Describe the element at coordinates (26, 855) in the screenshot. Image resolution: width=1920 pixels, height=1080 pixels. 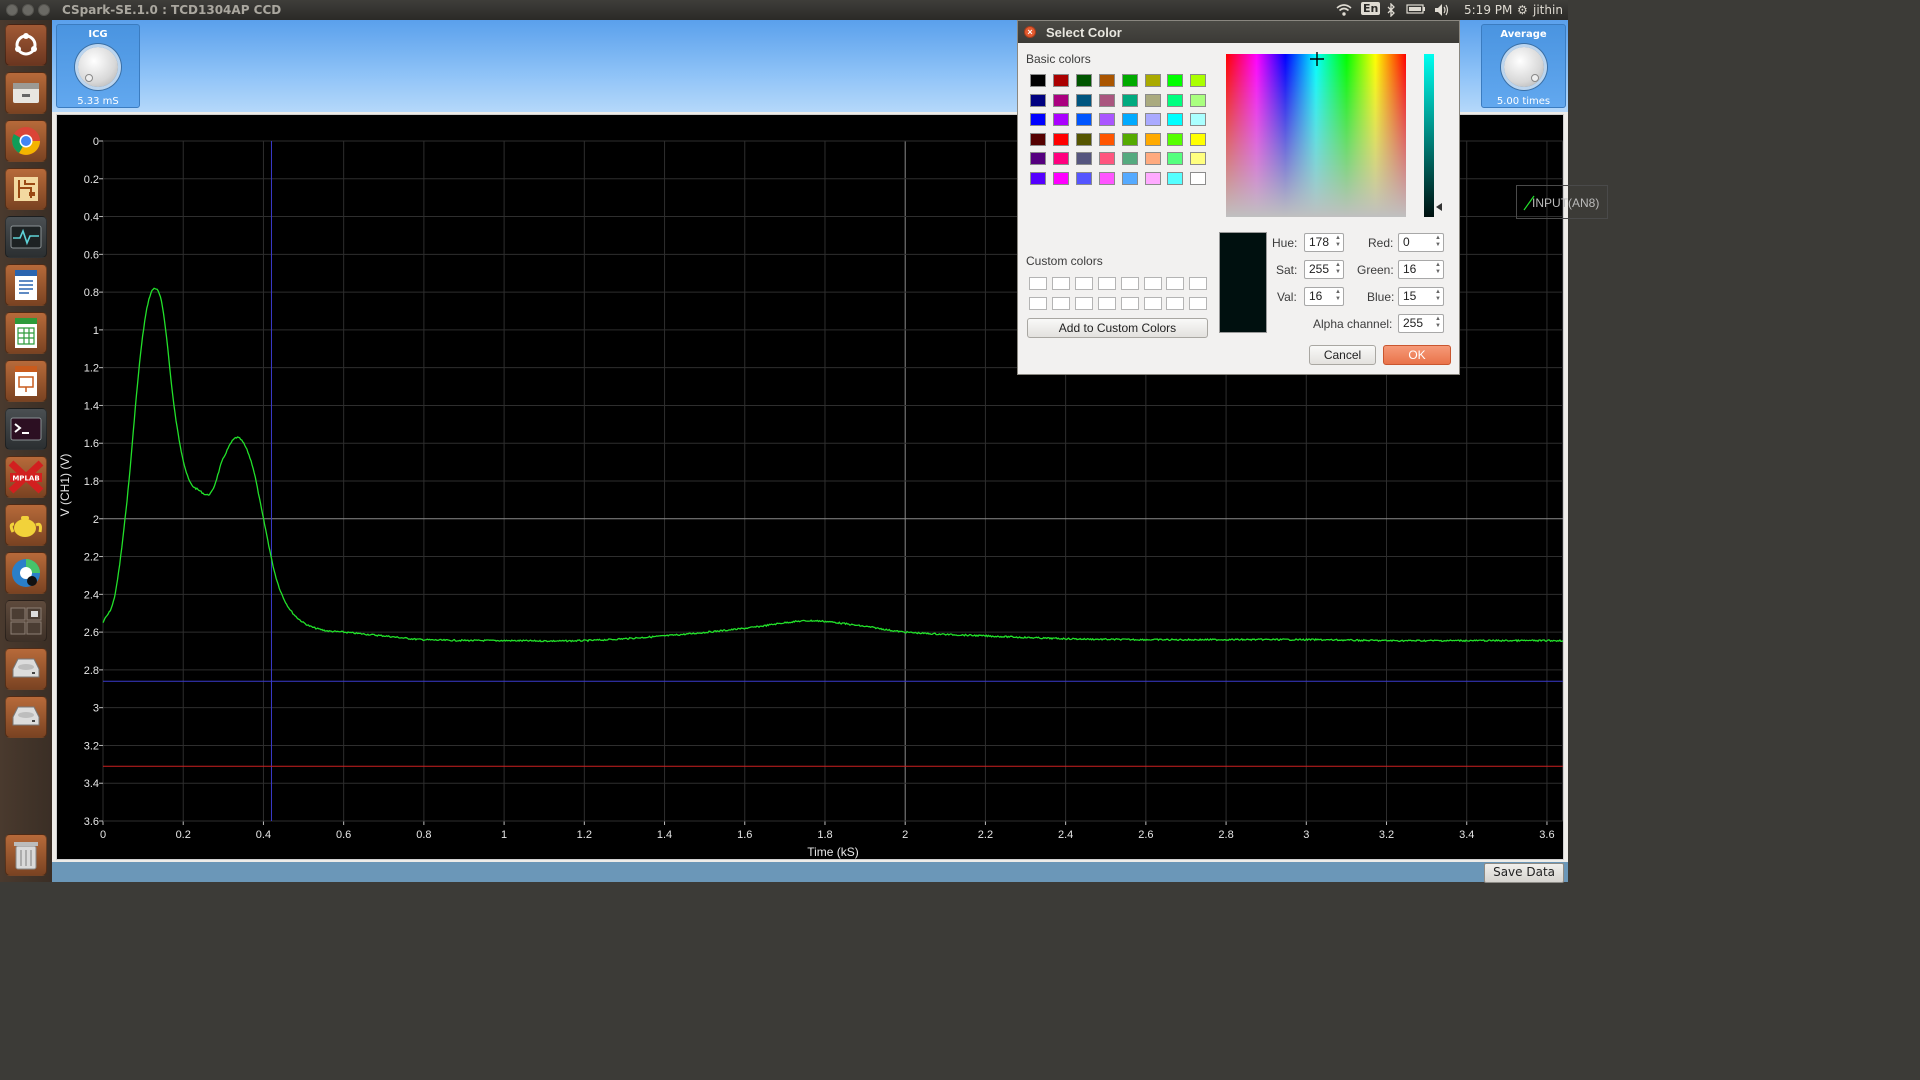
I see `trash-icon` at that location.